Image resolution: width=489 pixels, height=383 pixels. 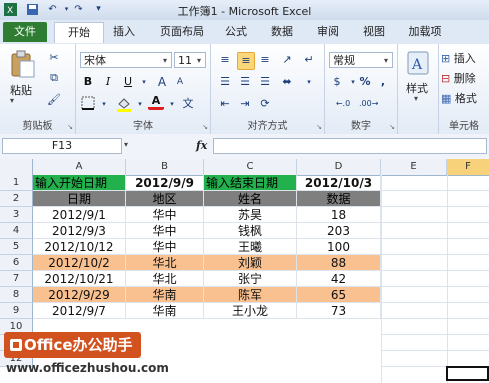 What do you see at coordinates (16, 199) in the screenshot?
I see `row-header: 2` at bounding box center [16, 199].